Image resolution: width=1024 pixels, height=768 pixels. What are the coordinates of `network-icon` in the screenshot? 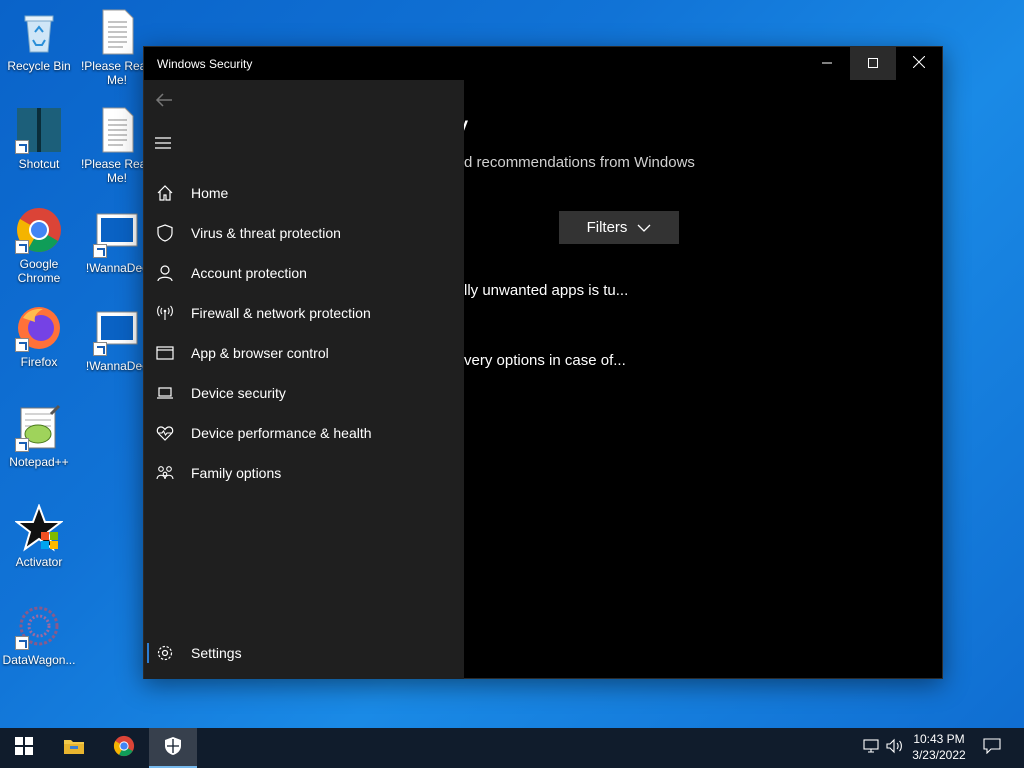 It's located at (872, 748).